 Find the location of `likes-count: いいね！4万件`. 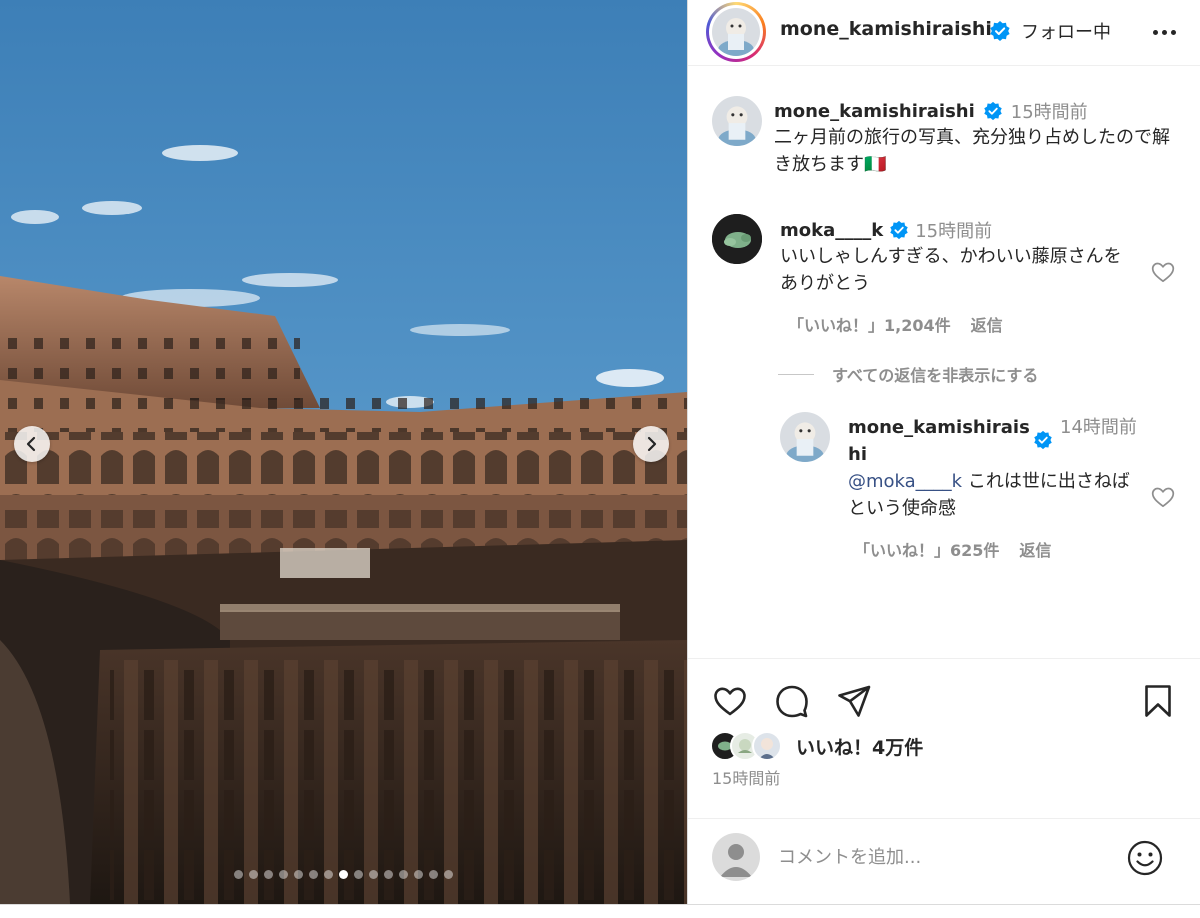

likes-count: いいね！4万件 is located at coordinates (859, 746).